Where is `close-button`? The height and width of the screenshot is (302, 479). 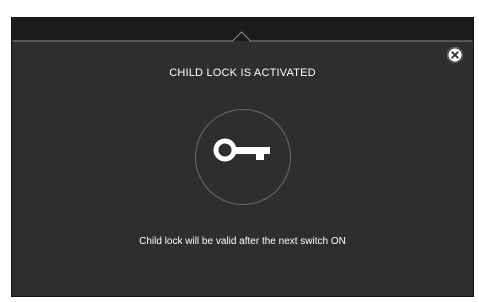 close-button is located at coordinates (455, 55).